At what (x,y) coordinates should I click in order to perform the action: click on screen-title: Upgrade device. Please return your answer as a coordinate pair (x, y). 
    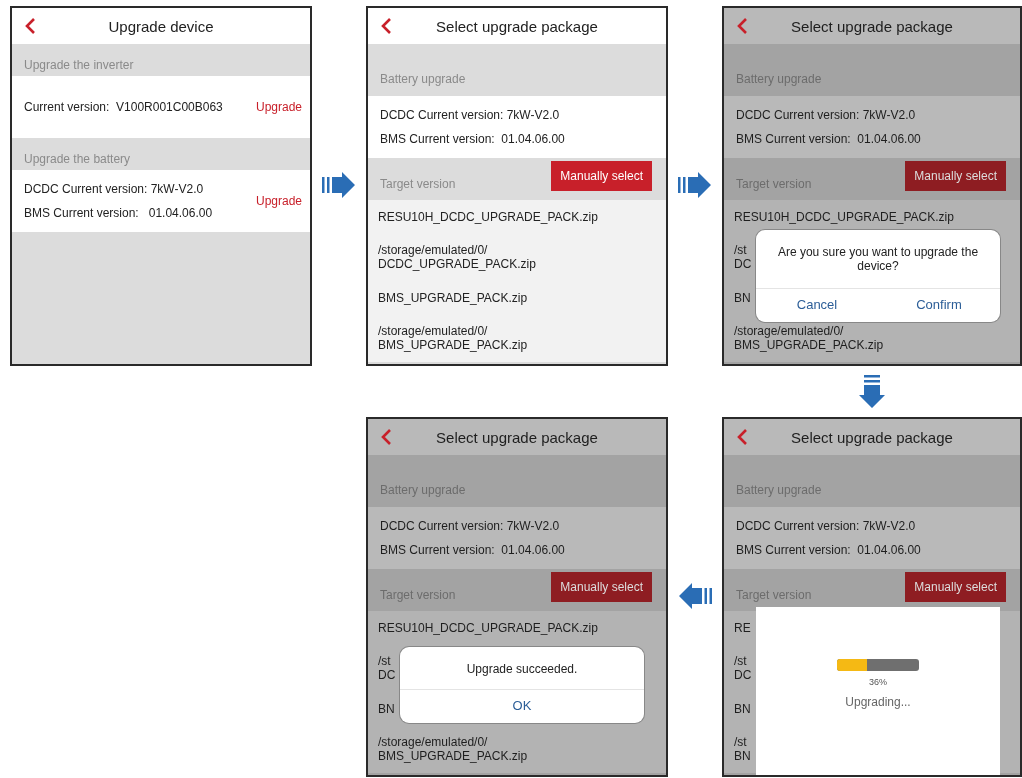
    Looking at the image, I should click on (161, 26).